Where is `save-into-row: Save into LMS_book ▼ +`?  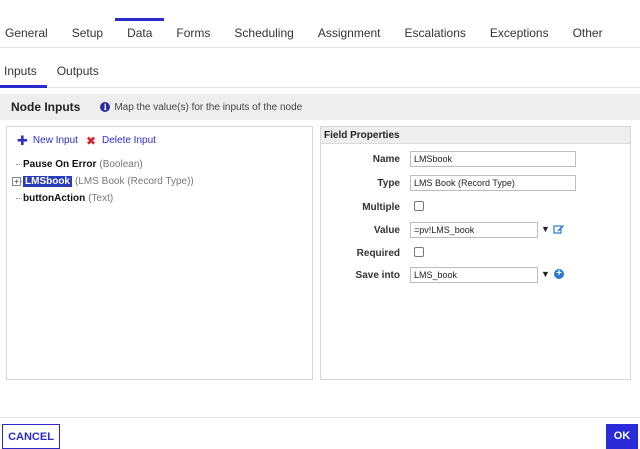 save-into-row: Save into LMS_book ▼ + is located at coordinates (476, 277).